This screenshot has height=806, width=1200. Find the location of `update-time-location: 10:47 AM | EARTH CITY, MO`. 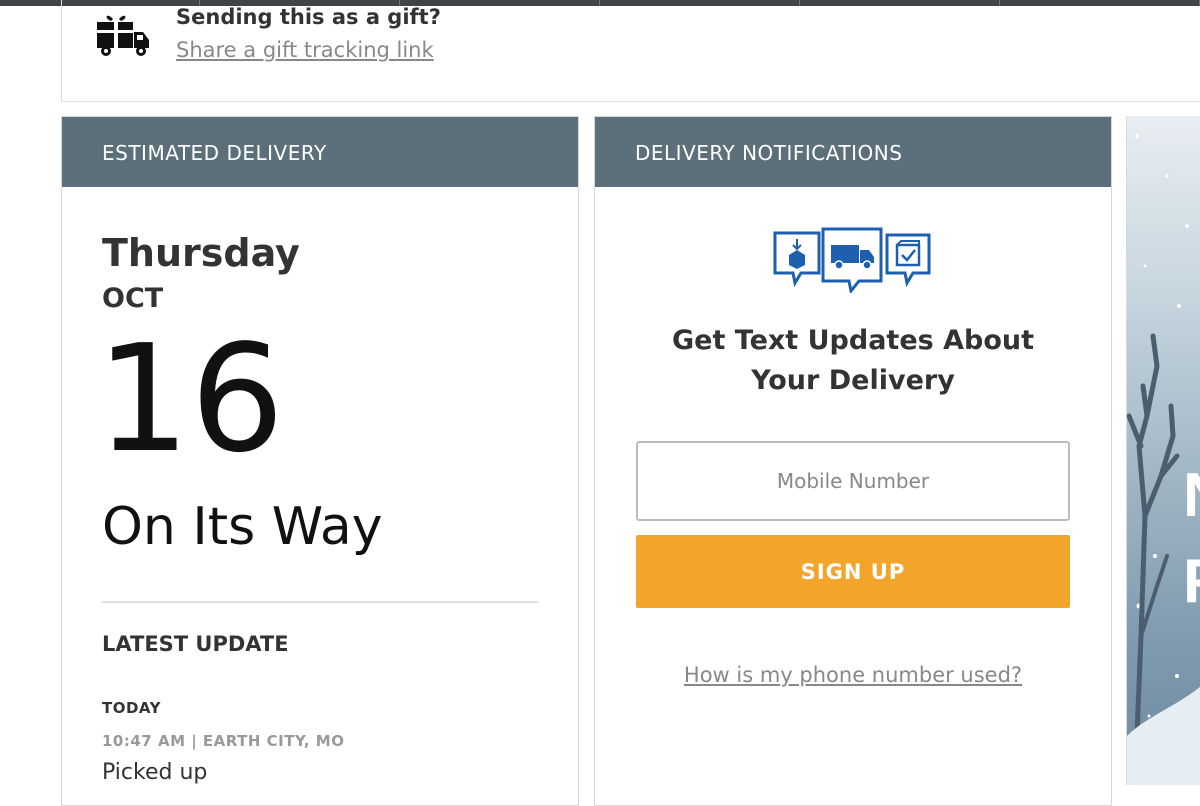

update-time-location: 10:47 AM | EARTH CITY, MO is located at coordinates (223, 741).